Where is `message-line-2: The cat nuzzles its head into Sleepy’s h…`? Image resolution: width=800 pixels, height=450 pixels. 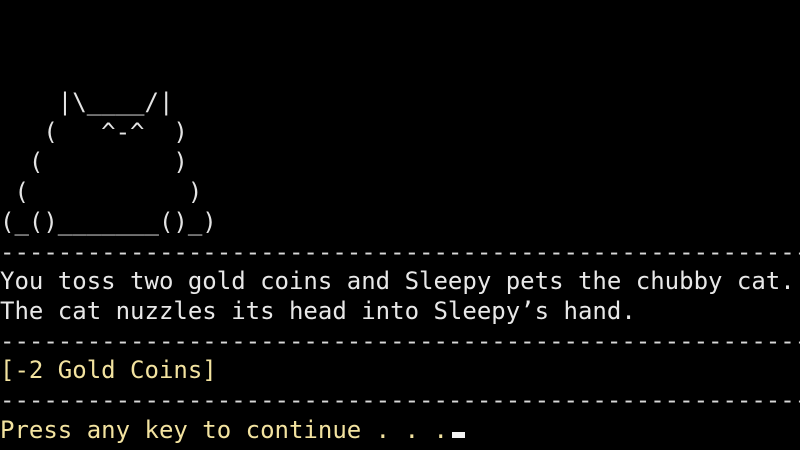 message-line-2: The cat nuzzles its head into Sleepy’s h… is located at coordinates (318, 311).